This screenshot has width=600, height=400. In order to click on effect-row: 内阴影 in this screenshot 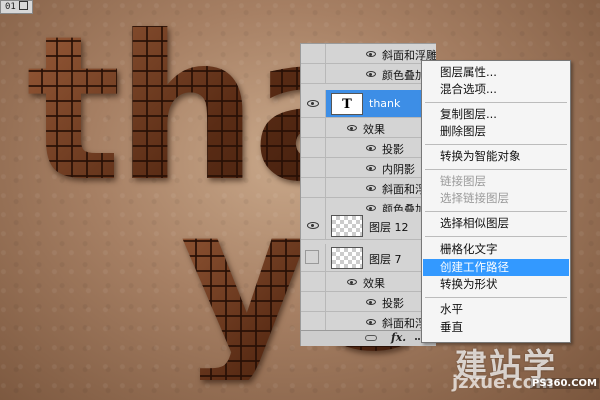, I will do `click(368, 168)`.